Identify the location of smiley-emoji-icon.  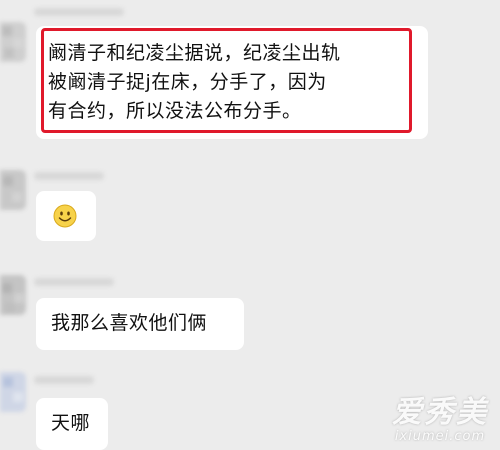
(65, 216).